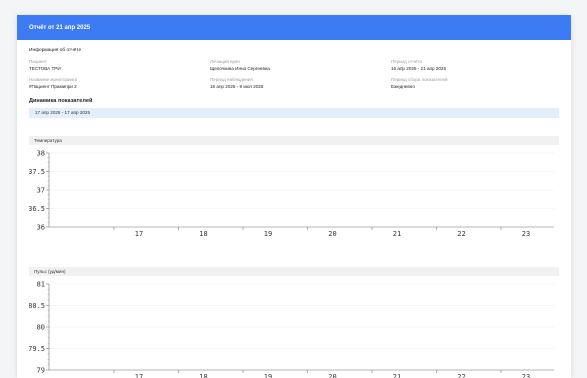 This screenshot has width=587, height=378. Describe the element at coordinates (240, 68) in the screenshot. I see `doctor-value: Щепочкина Инна Сергеевна` at that location.